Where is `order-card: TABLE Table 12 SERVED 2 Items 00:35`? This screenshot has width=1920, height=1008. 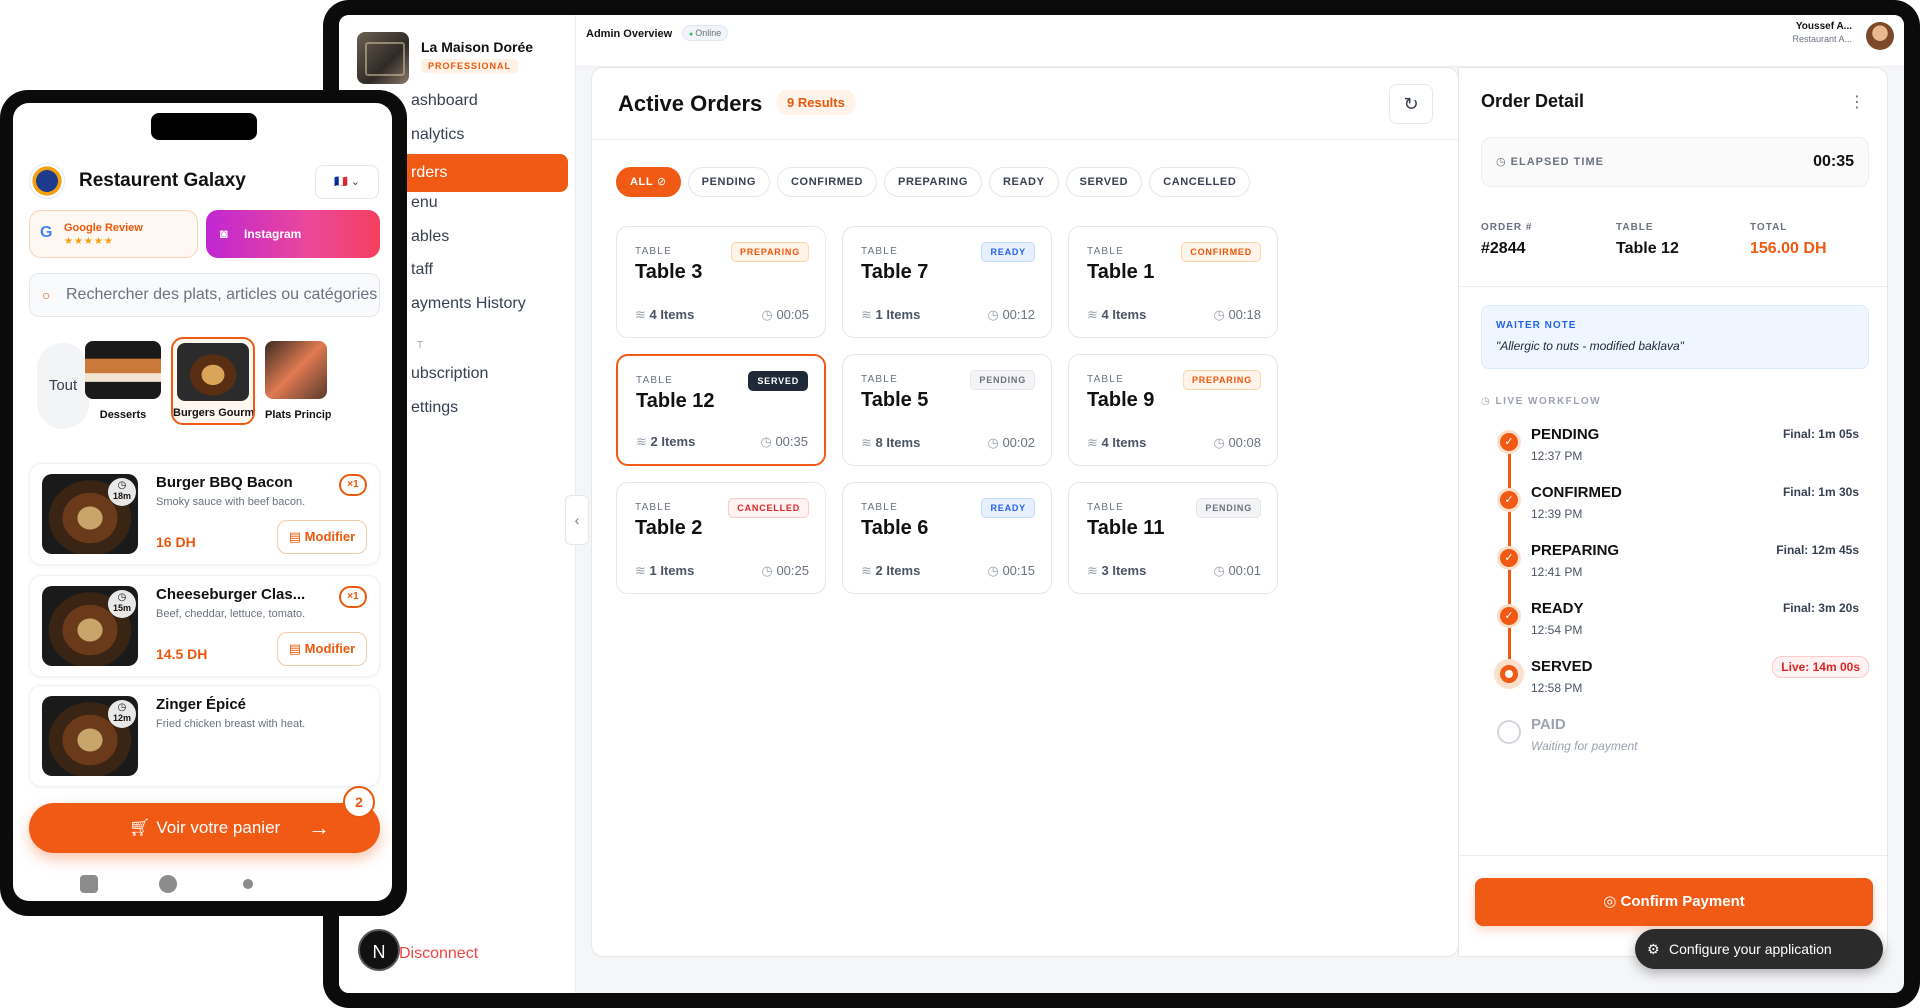 order-card: TABLE Table 12 SERVED 2 Items 00:35 is located at coordinates (721, 410).